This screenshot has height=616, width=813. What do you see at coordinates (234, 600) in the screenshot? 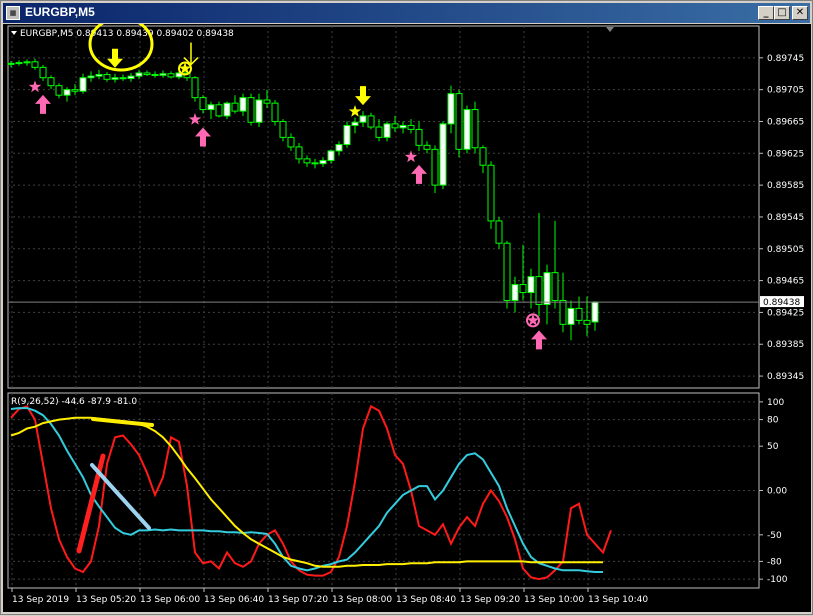
I see `time-label: 13 Sep 06:40` at bounding box center [234, 600].